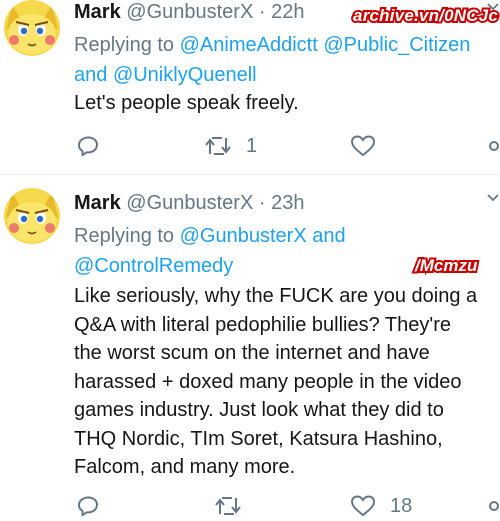  I want to click on tweet-text-line: the worst scum on the internet and have, so click(252, 353).